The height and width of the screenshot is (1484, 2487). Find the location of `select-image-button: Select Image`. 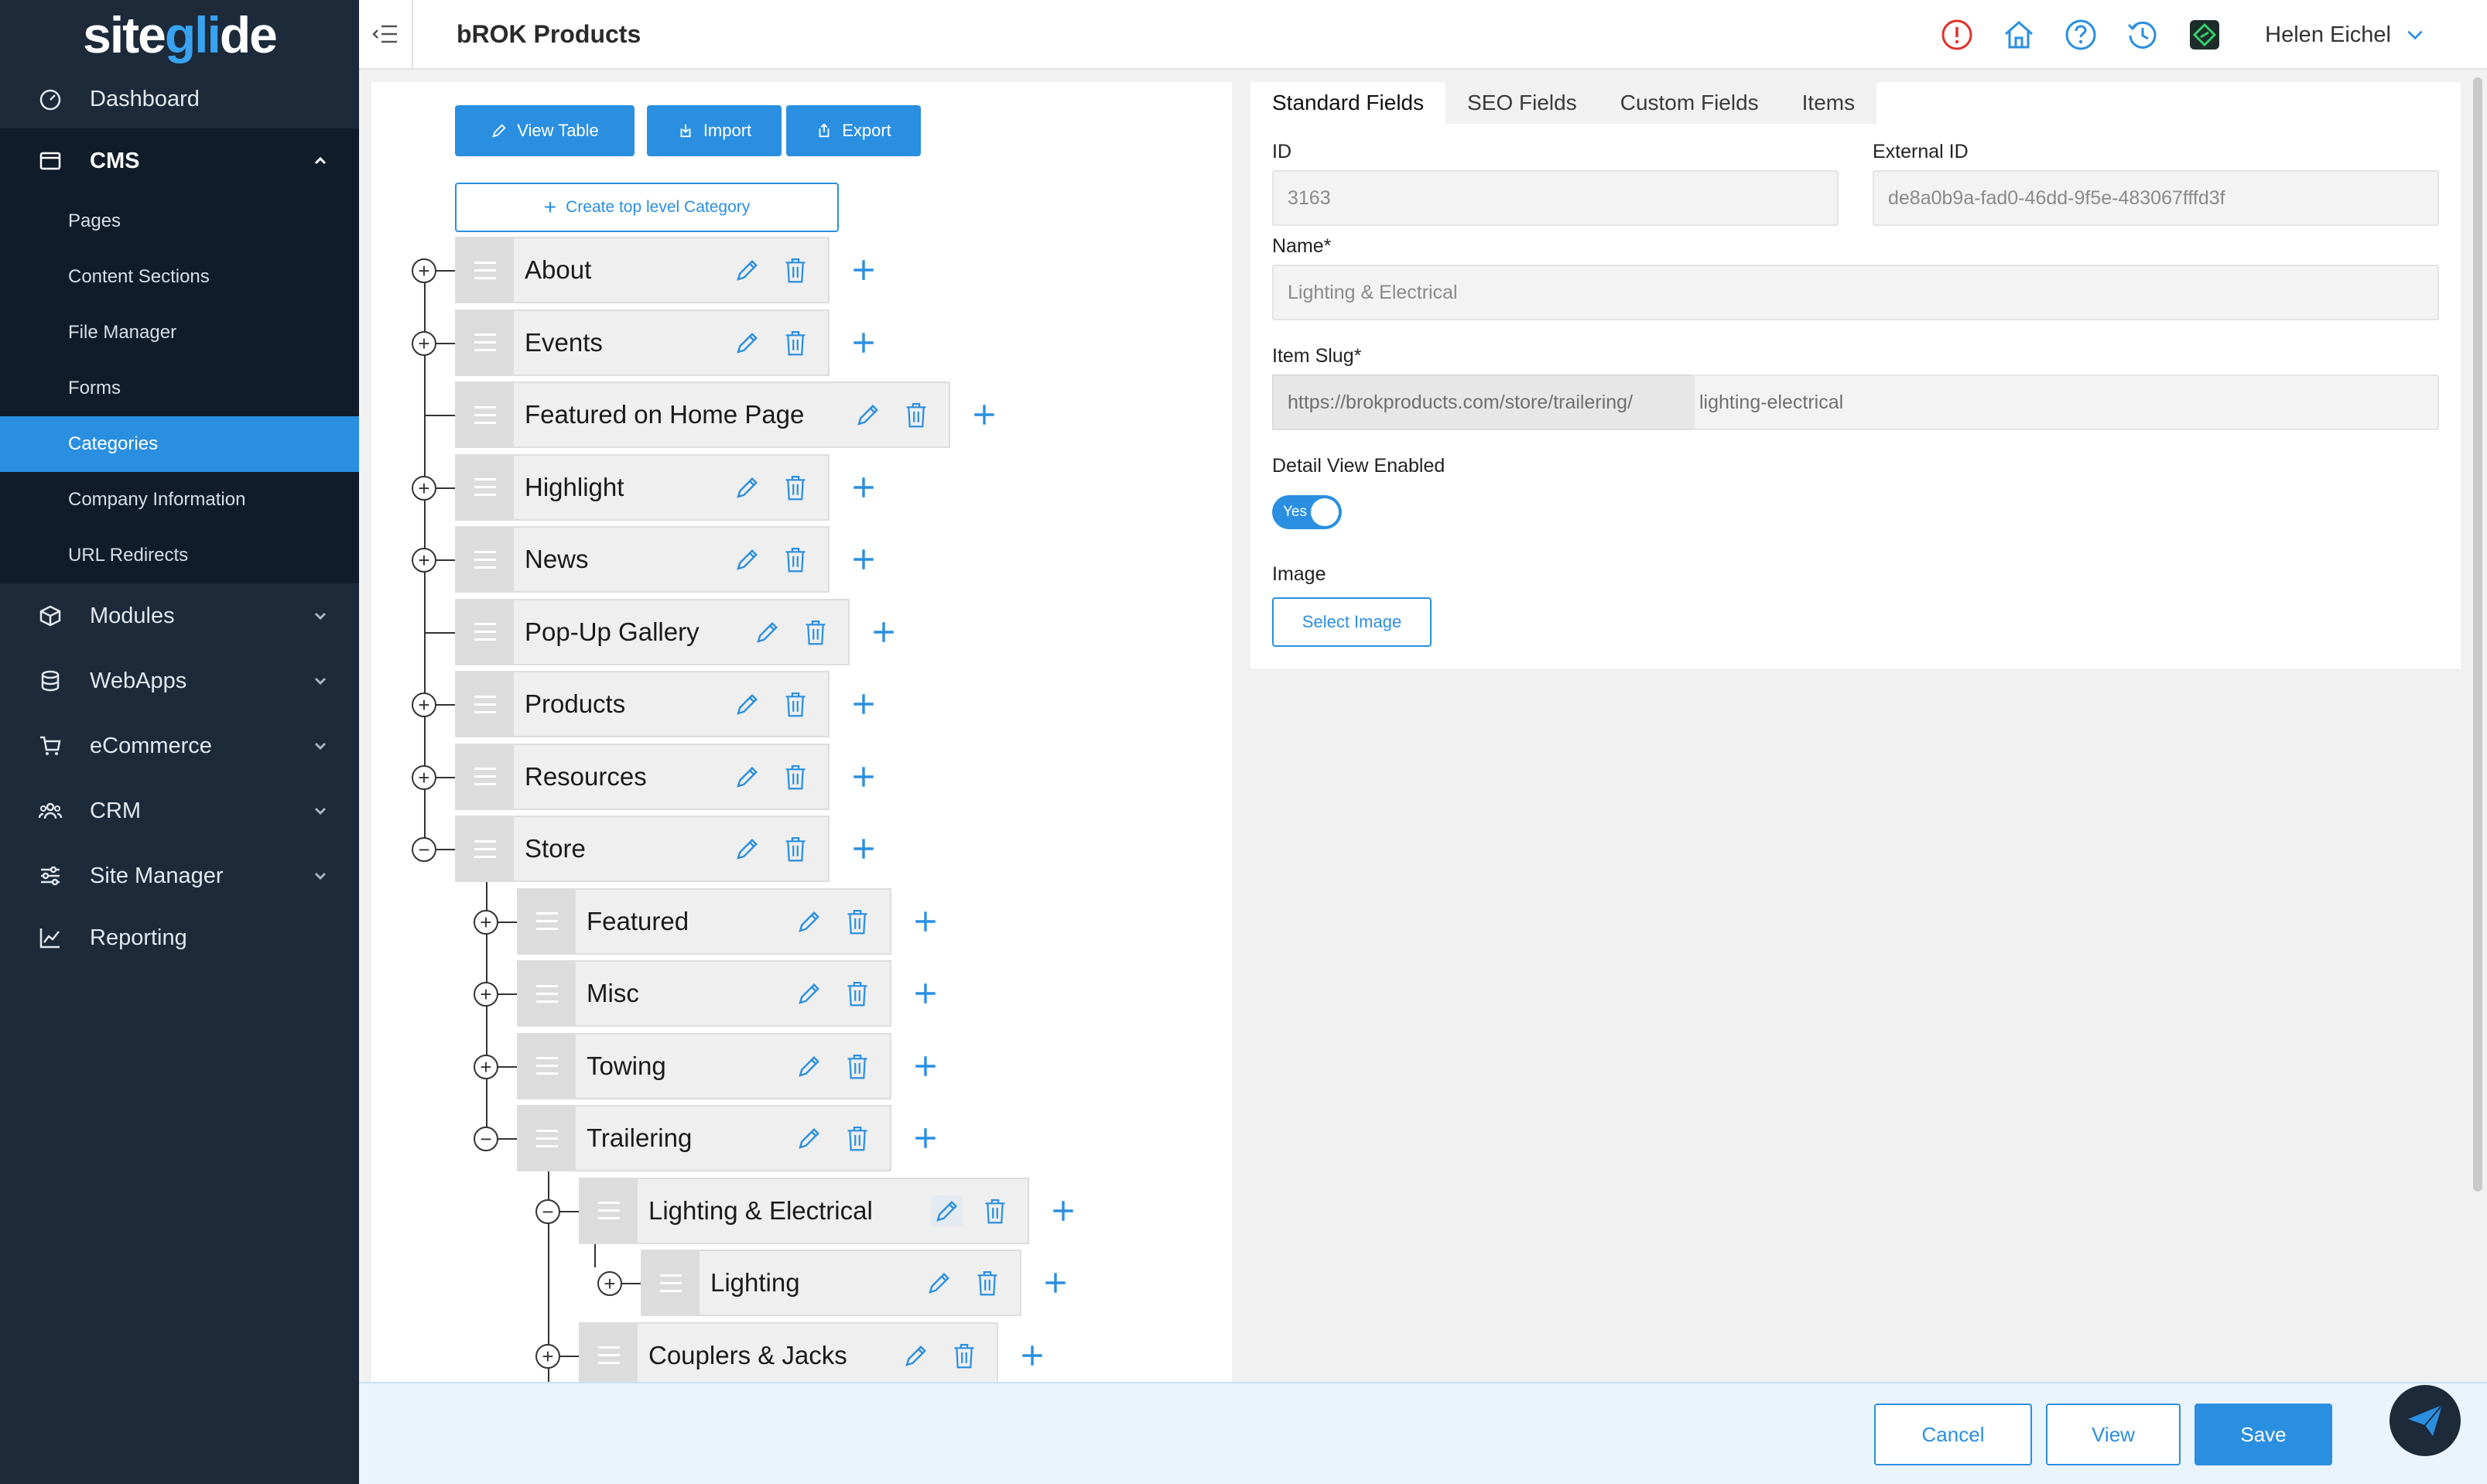

select-image-button: Select Image is located at coordinates (1352, 622).